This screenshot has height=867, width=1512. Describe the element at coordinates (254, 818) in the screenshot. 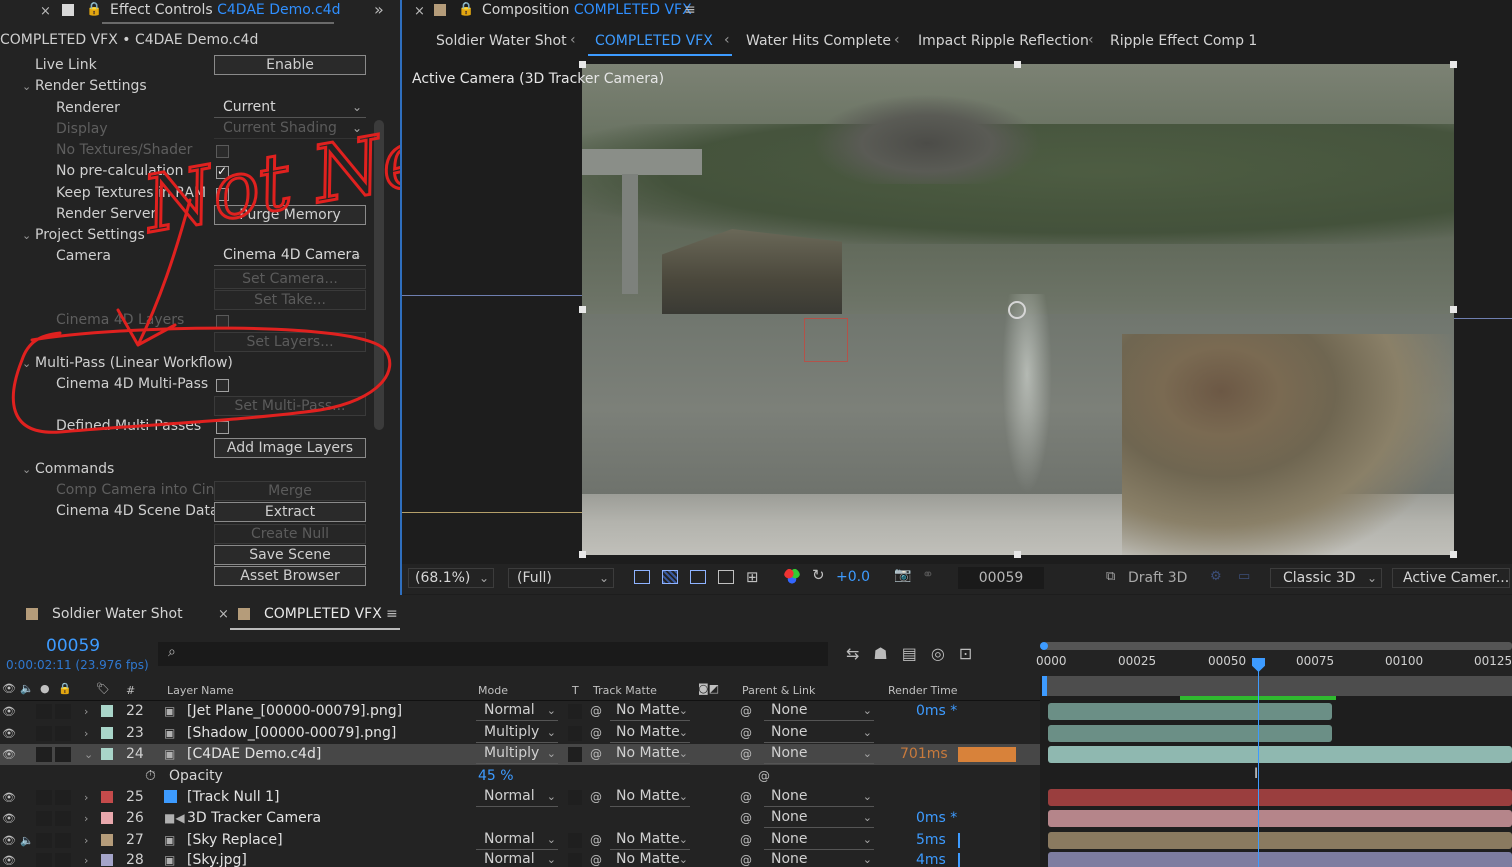

I see `layer-name: 3D Tracker Camera` at that location.